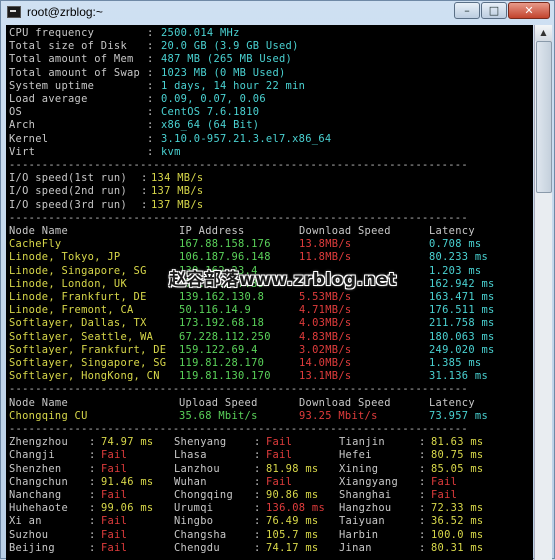 The height and width of the screenshot is (560, 555). I want to click on ping-city: Huhehaote, so click(39, 508).